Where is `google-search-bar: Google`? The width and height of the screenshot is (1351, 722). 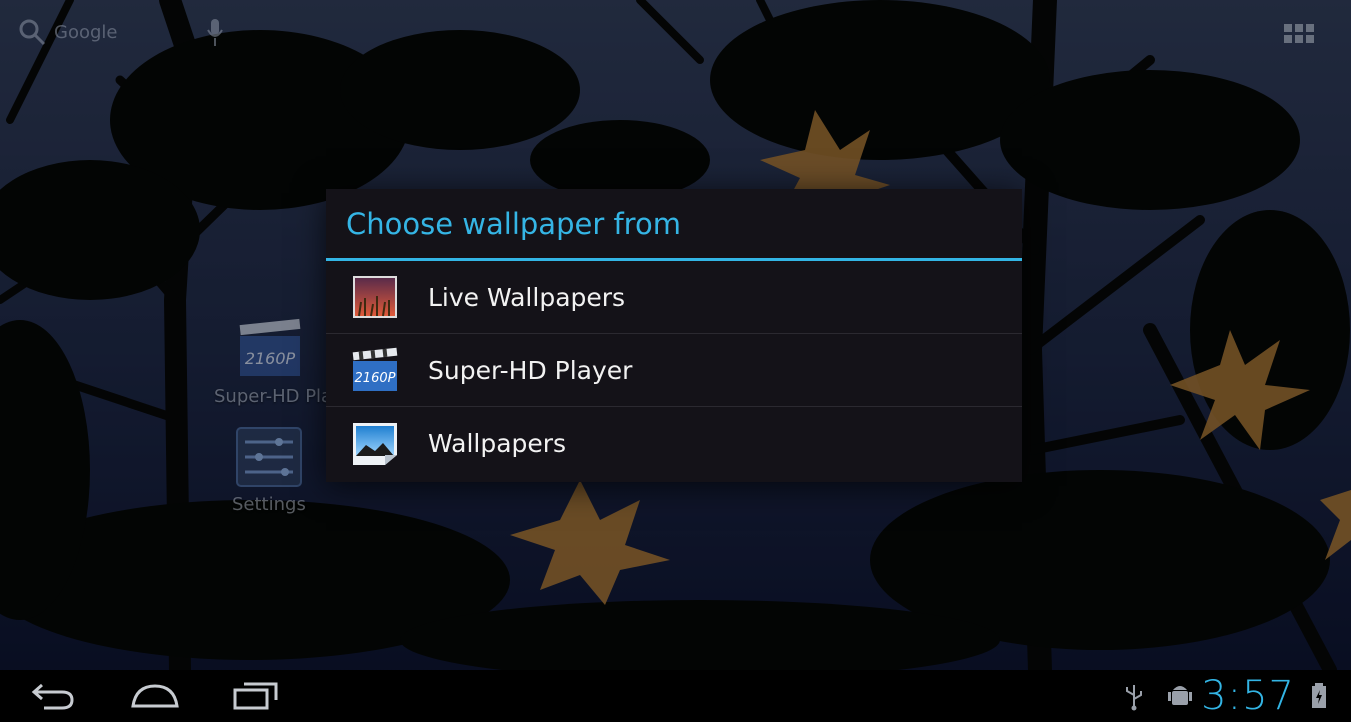 google-search-bar: Google is located at coordinates (67, 32).